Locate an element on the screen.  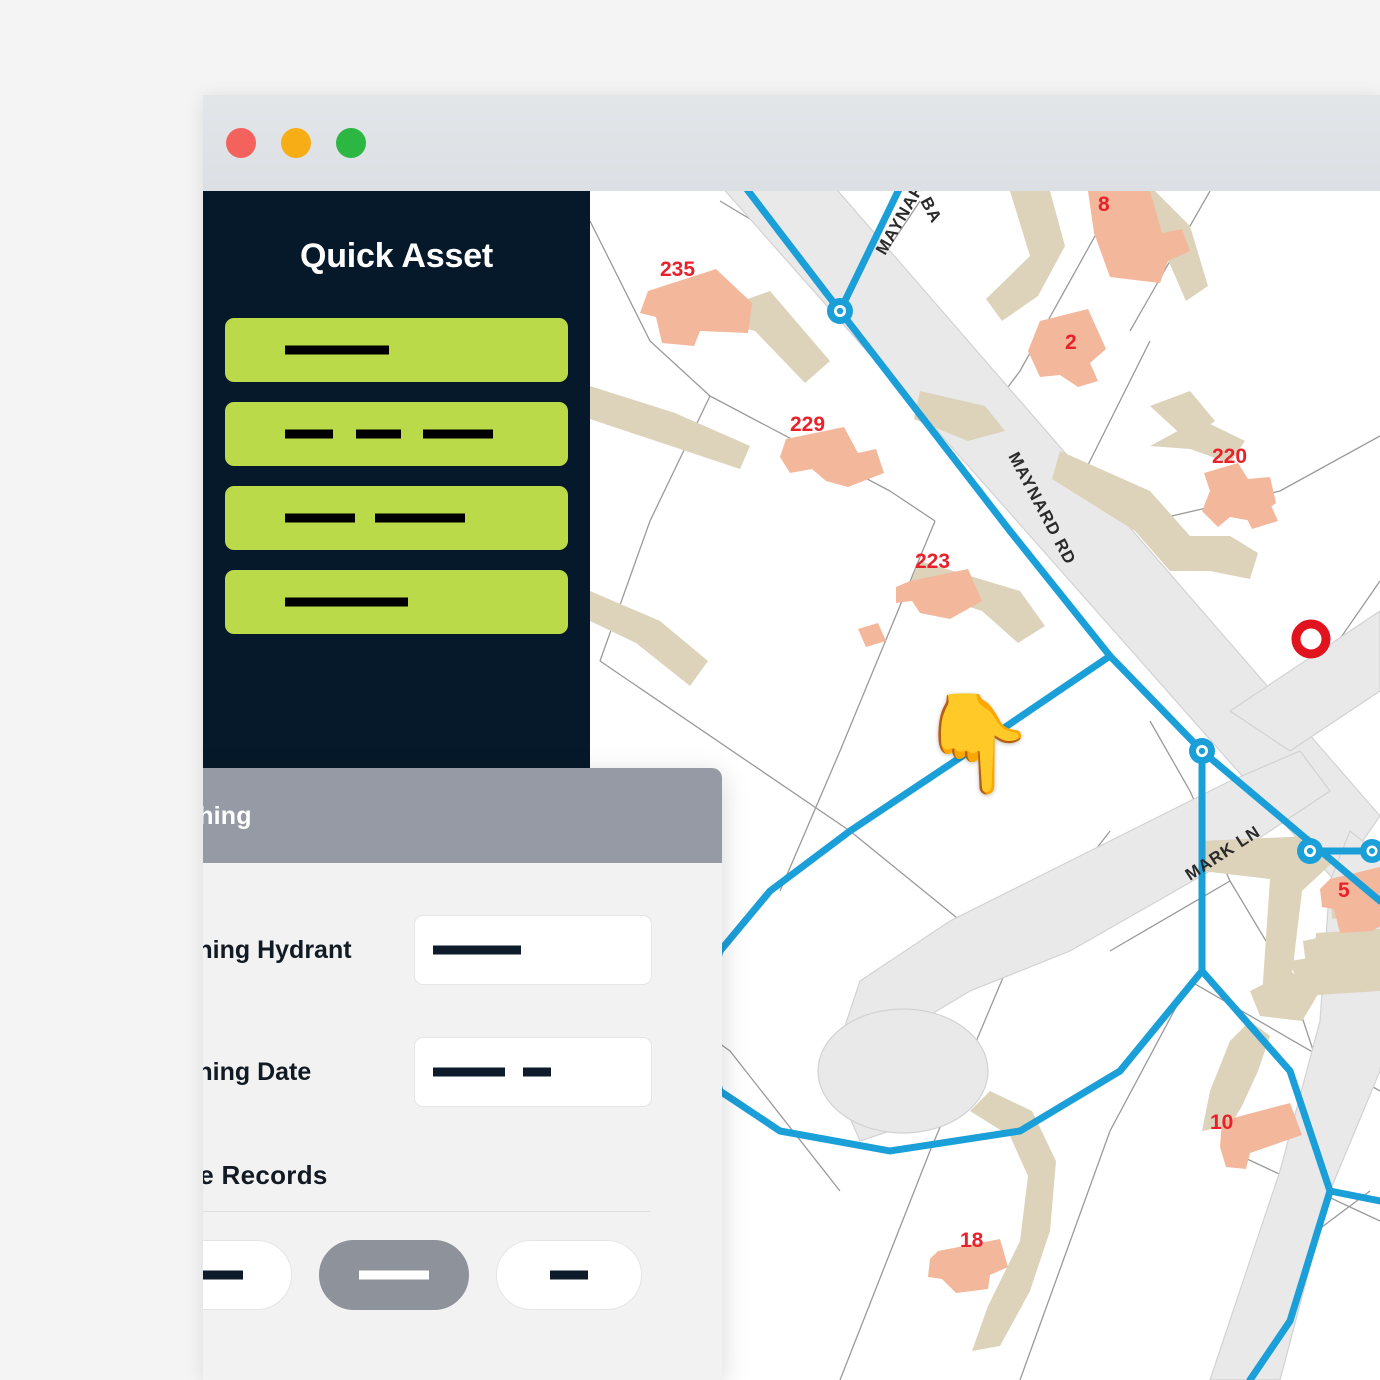
traffic-light-controls is located at coordinates (296, 143).